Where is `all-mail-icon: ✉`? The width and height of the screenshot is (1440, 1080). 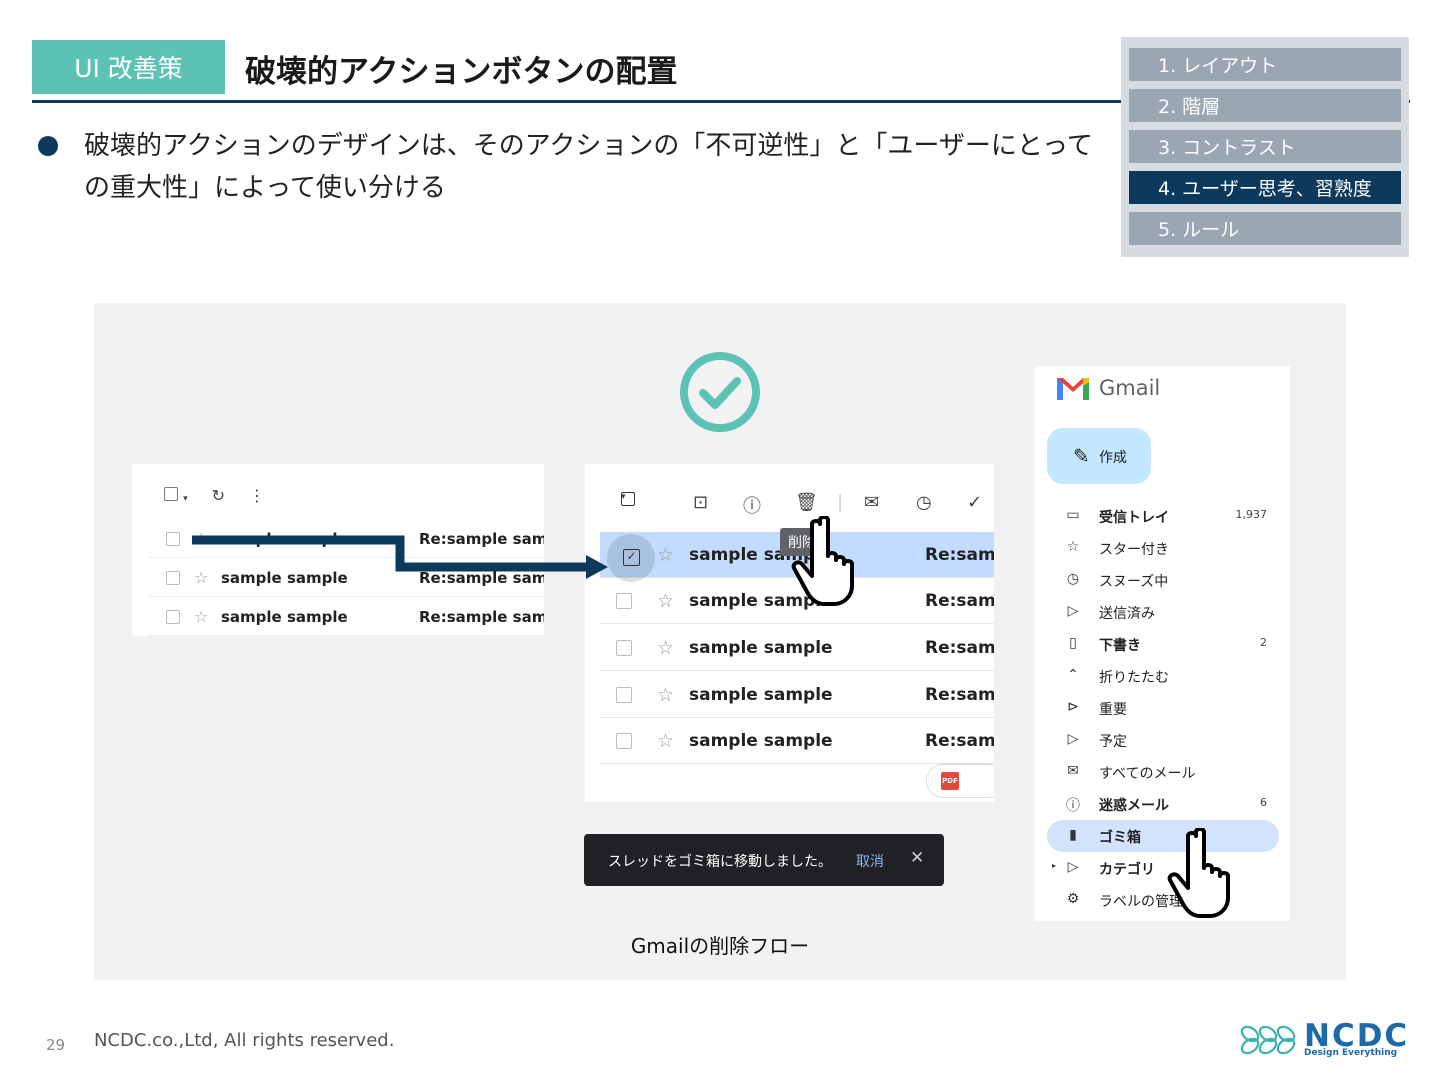
all-mail-icon: ✉ is located at coordinates (1073, 771).